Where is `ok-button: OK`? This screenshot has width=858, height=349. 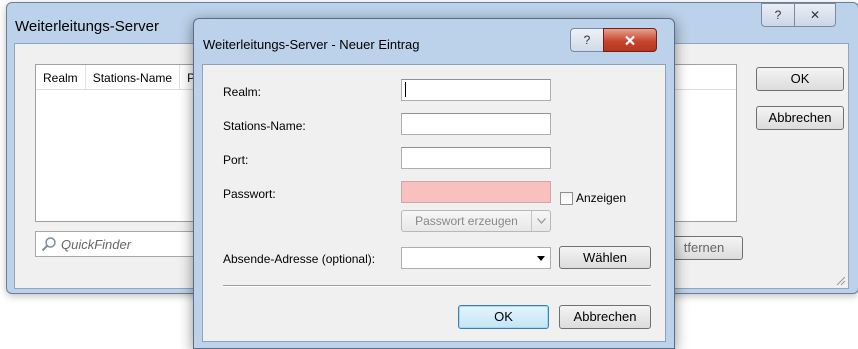
ok-button: OK is located at coordinates (503, 317).